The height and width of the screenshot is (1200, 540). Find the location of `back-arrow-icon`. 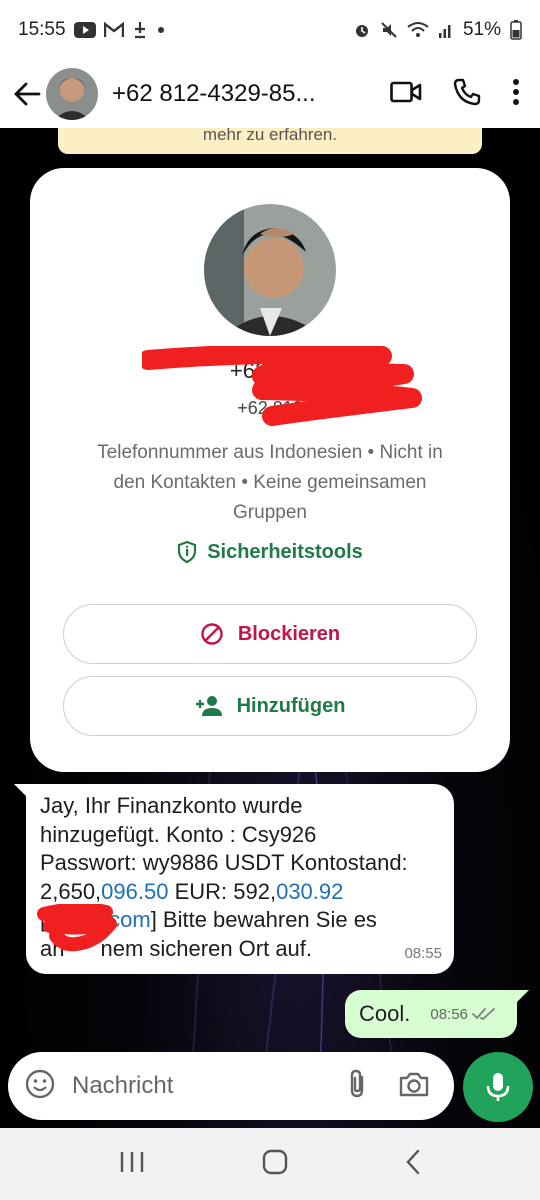

back-arrow-icon is located at coordinates (27, 94).